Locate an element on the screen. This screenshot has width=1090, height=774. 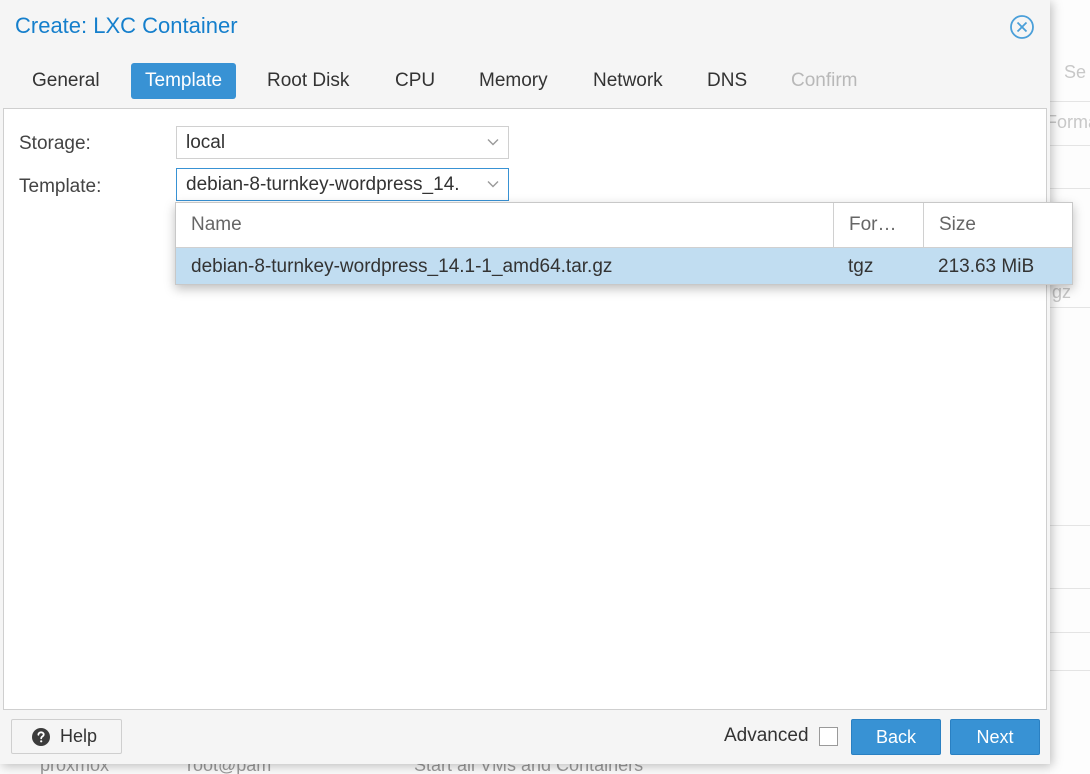
advanced-label: Advanced is located at coordinates (766, 735).